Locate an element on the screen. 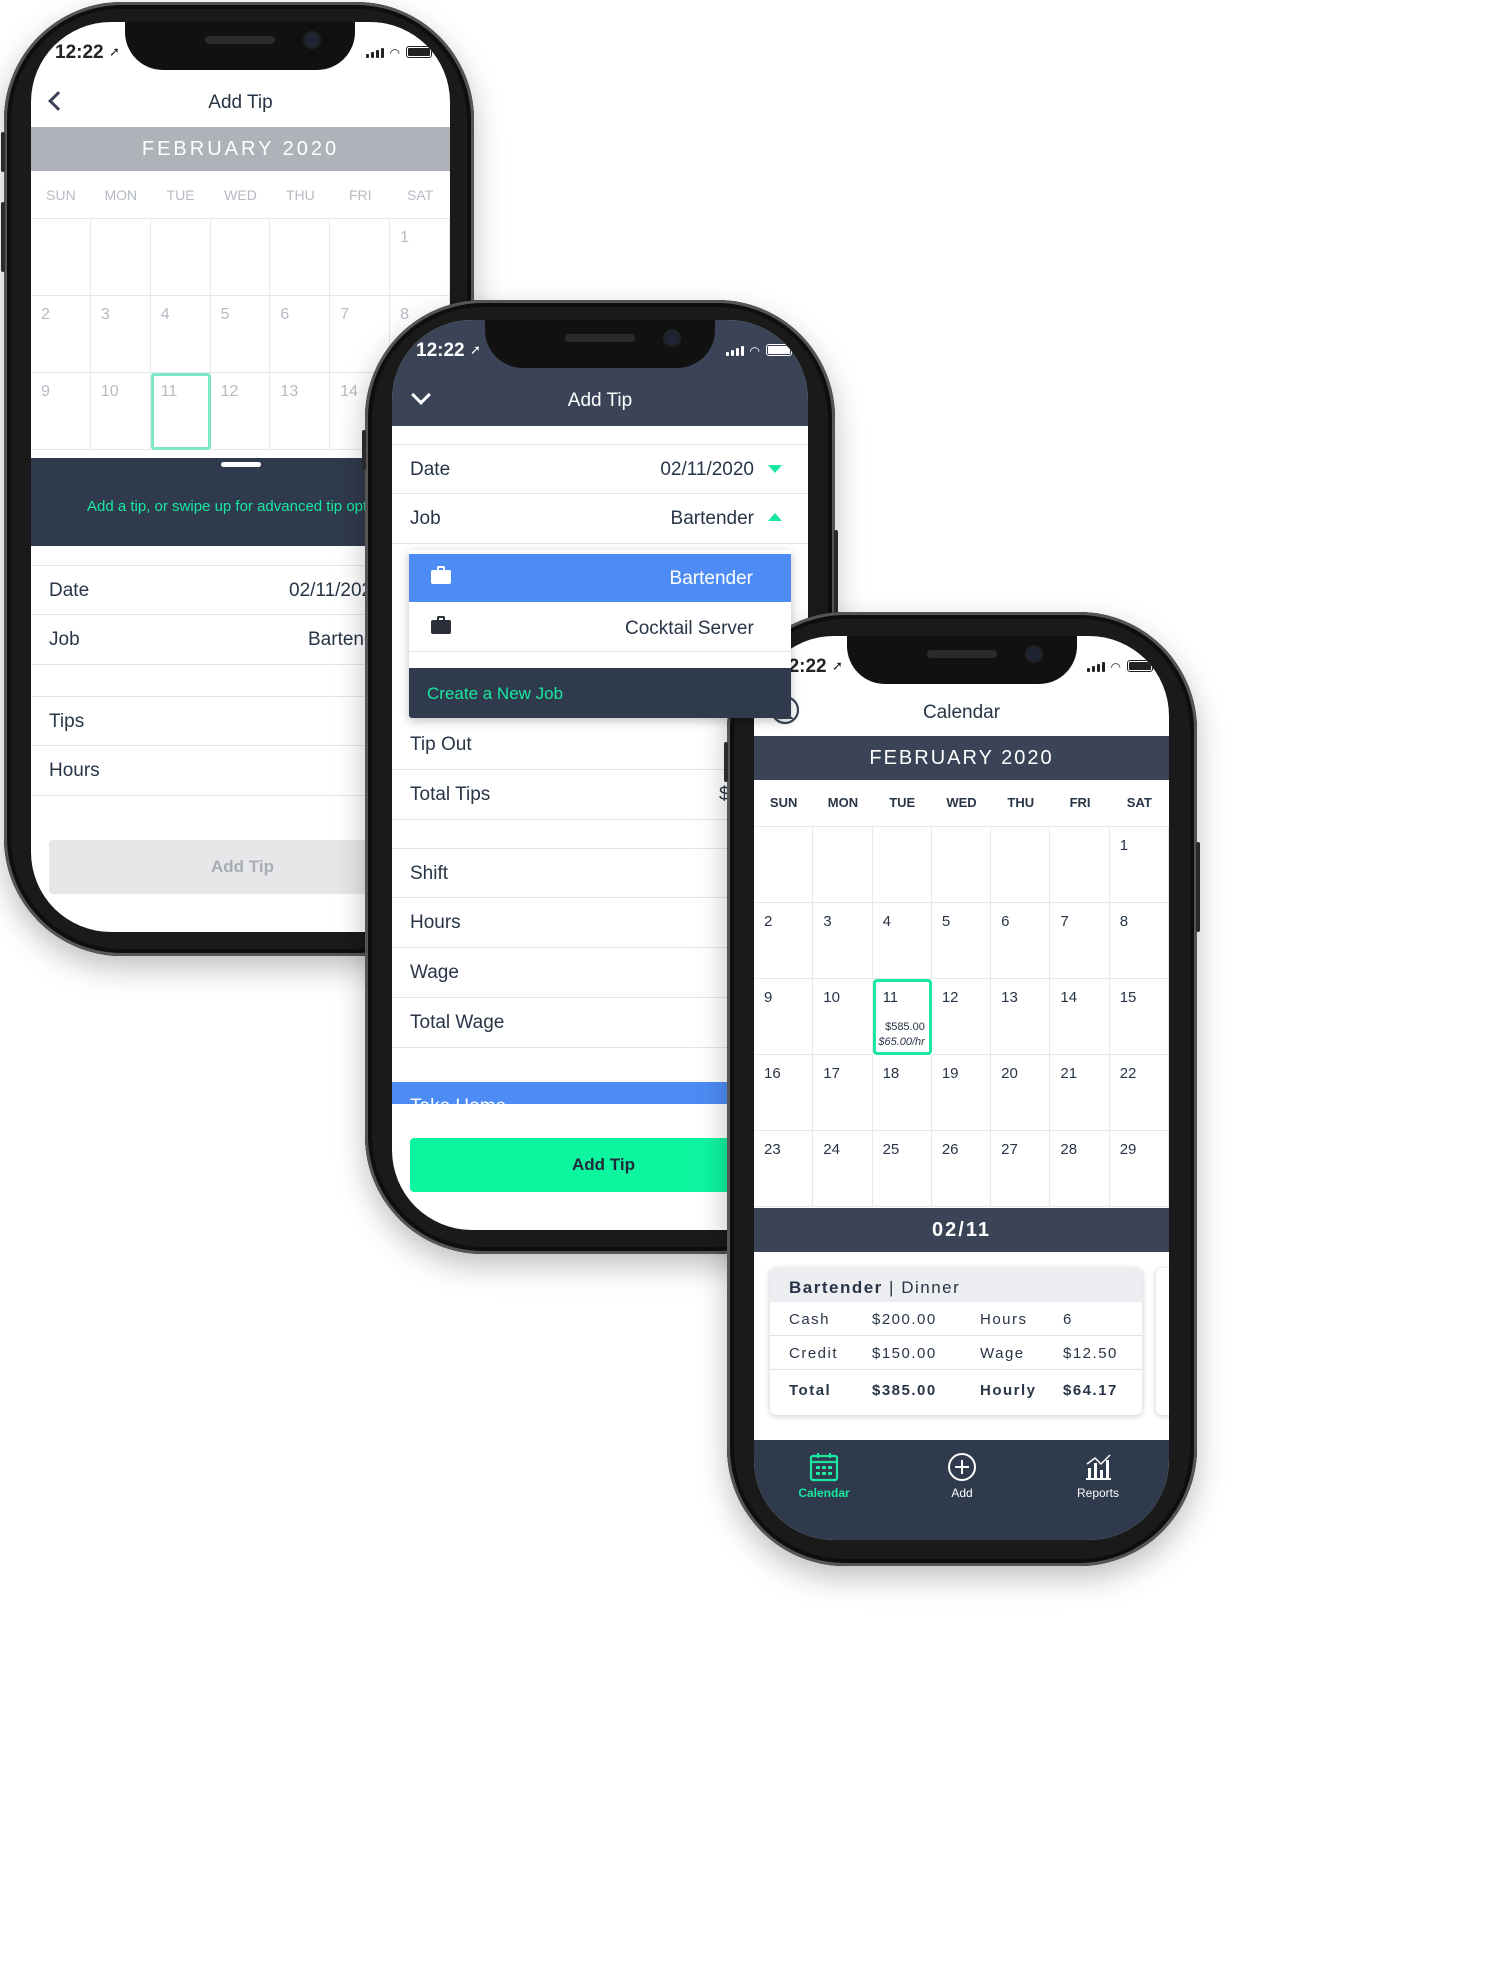 The image size is (1503, 1964). tab-add: Add is located at coordinates (962, 1482).